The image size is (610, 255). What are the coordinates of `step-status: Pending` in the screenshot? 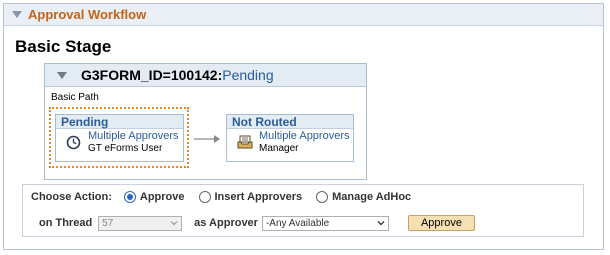 It's located at (119, 122).